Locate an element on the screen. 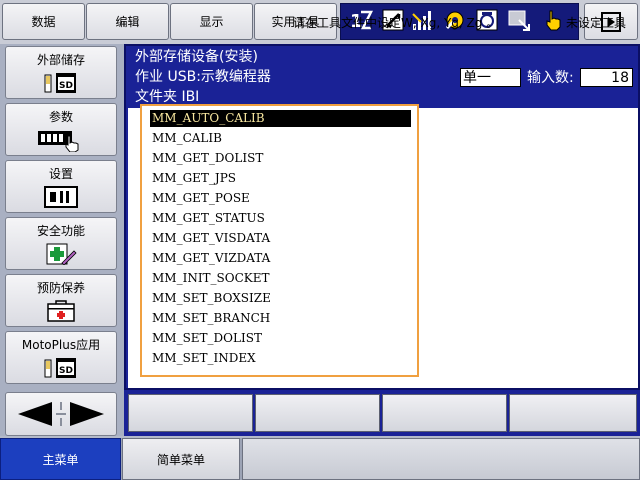 The width and height of the screenshot is (640, 480). sidebar-item-external-storage: 外部储存 SD is located at coordinates (61, 72).